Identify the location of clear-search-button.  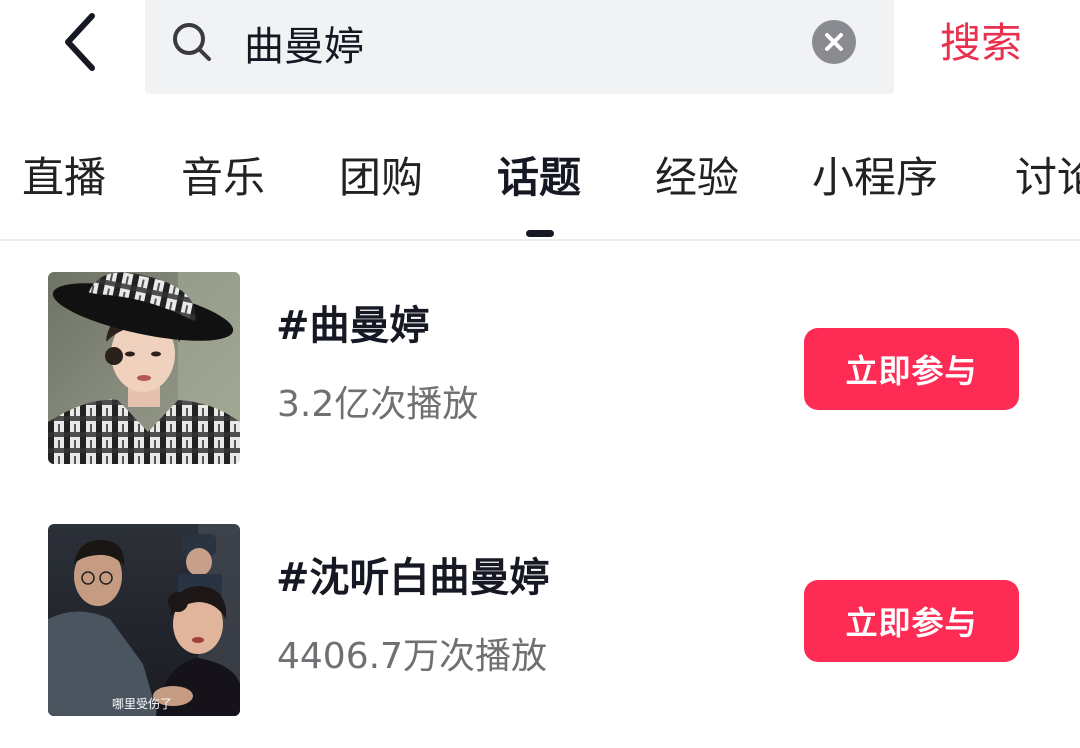
(834, 42).